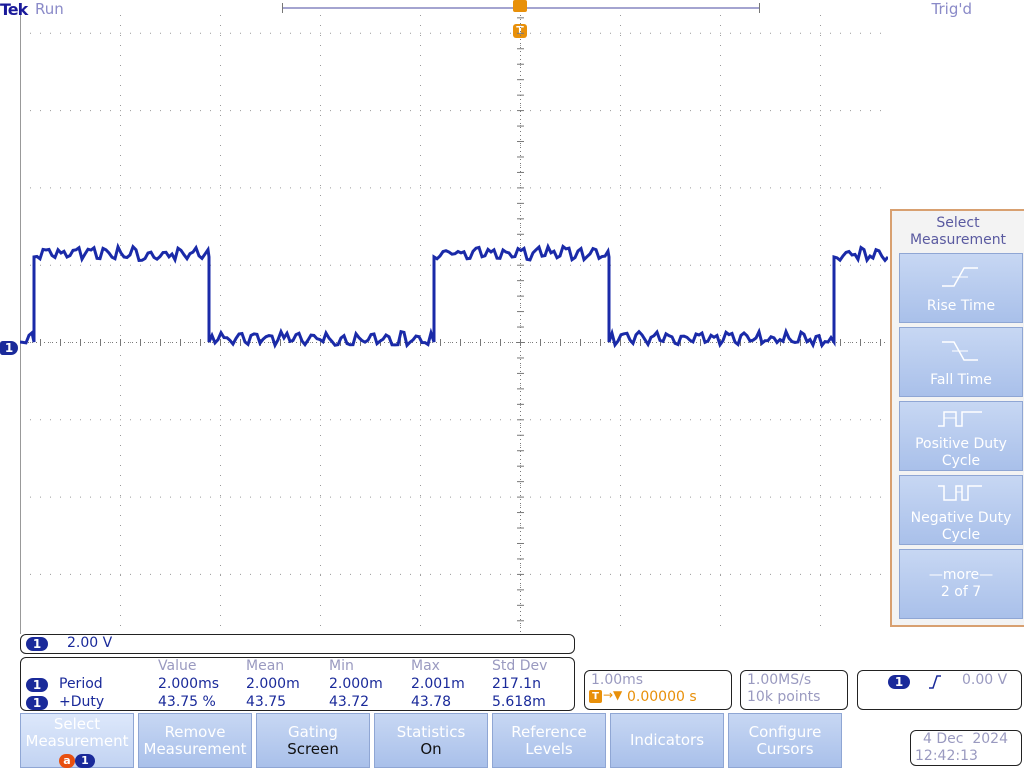  Describe the element at coordinates (341, 666) in the screenshot. I see `col-header-min: Min` at that location.